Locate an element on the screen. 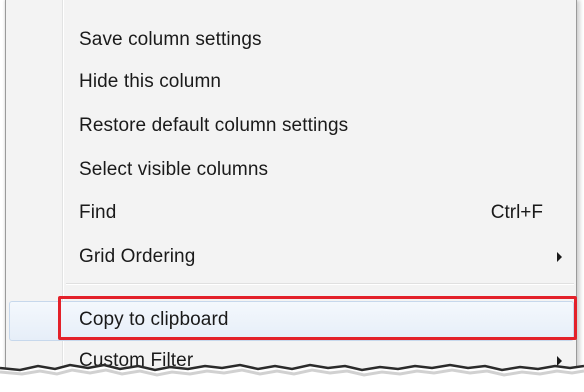 The image size is (584, 392). menu-item-save-column-settings: Save column settings is located at coordinates (291, 40).